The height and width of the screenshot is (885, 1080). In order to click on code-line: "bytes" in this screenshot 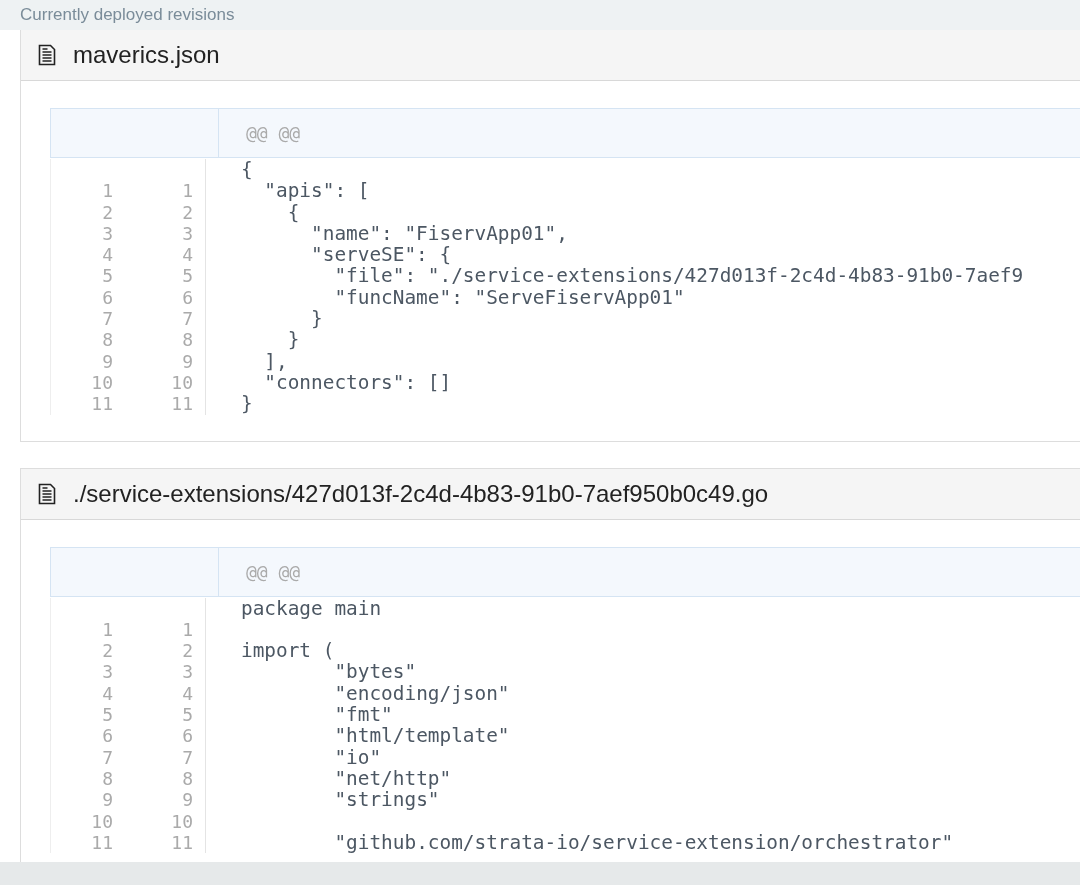, I will do `click(375, 672)`.